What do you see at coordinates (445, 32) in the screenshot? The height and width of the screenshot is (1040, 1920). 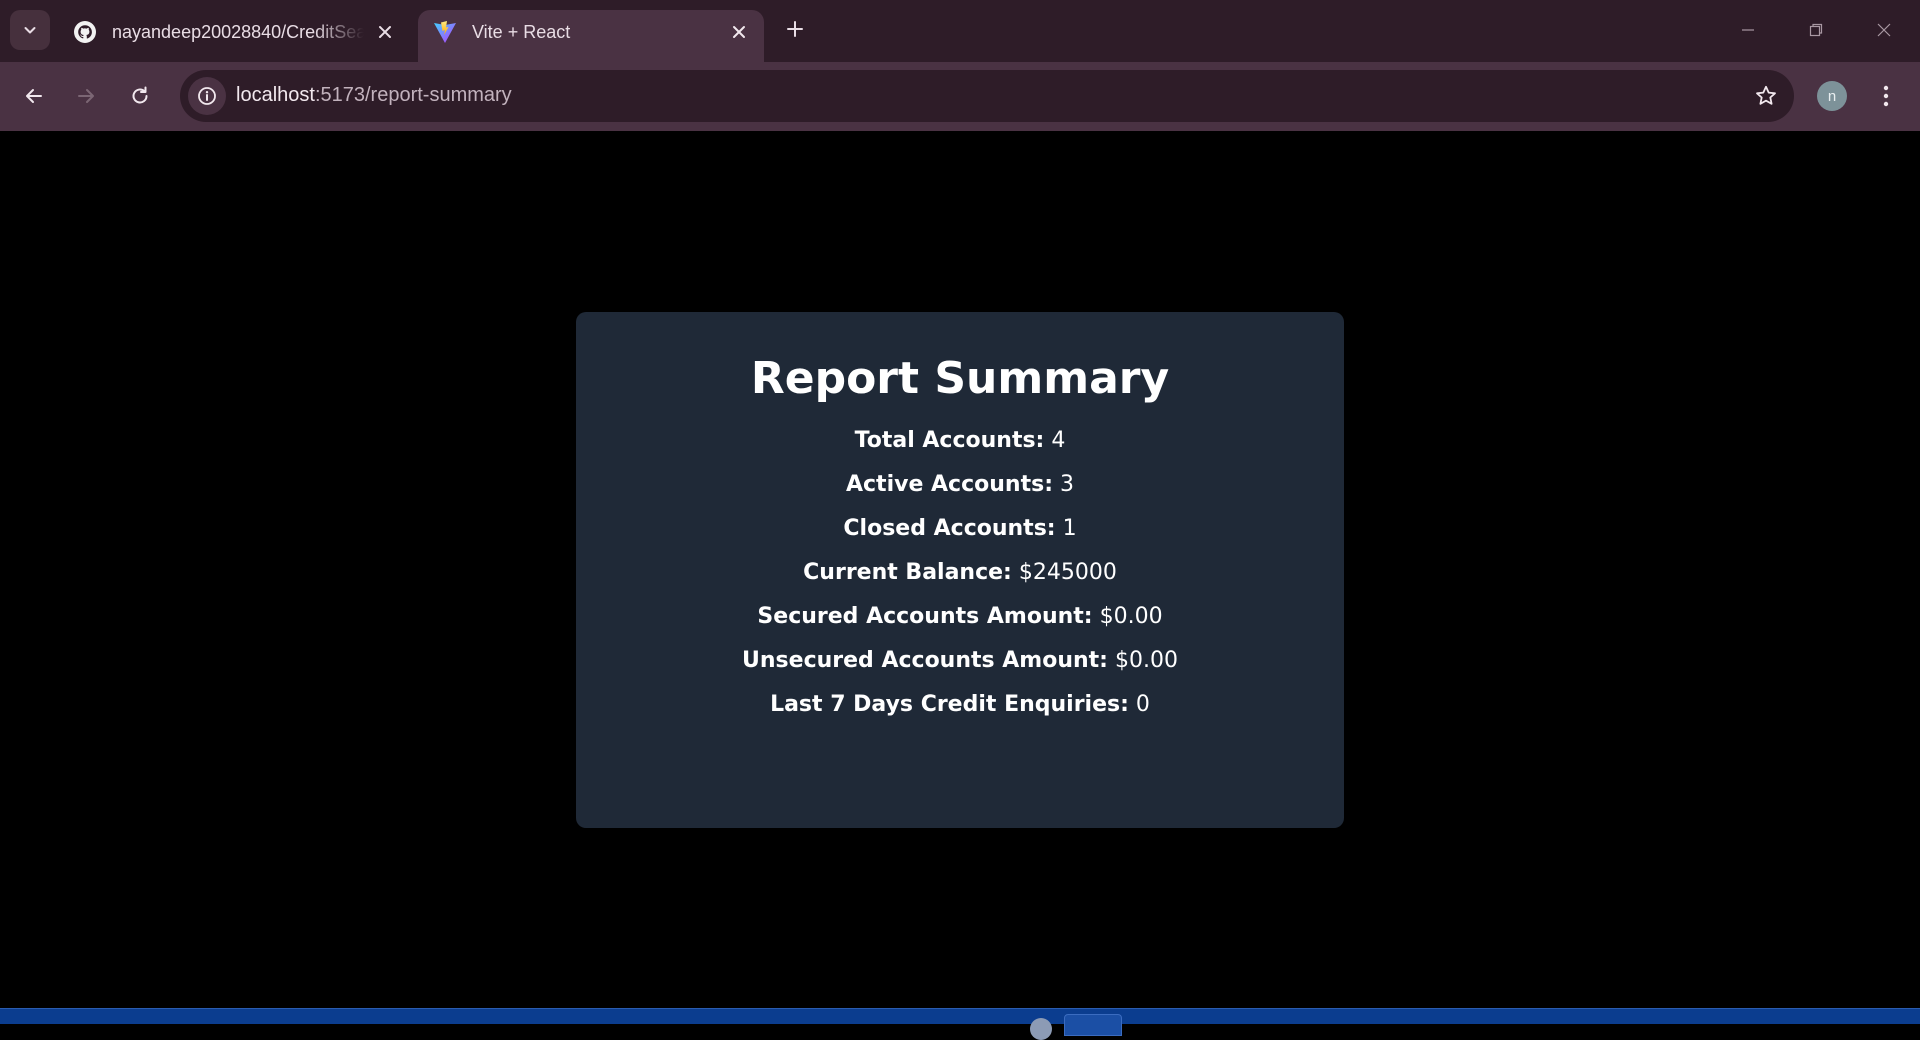 I see `vite-icon` at bounding box center [445, 32].